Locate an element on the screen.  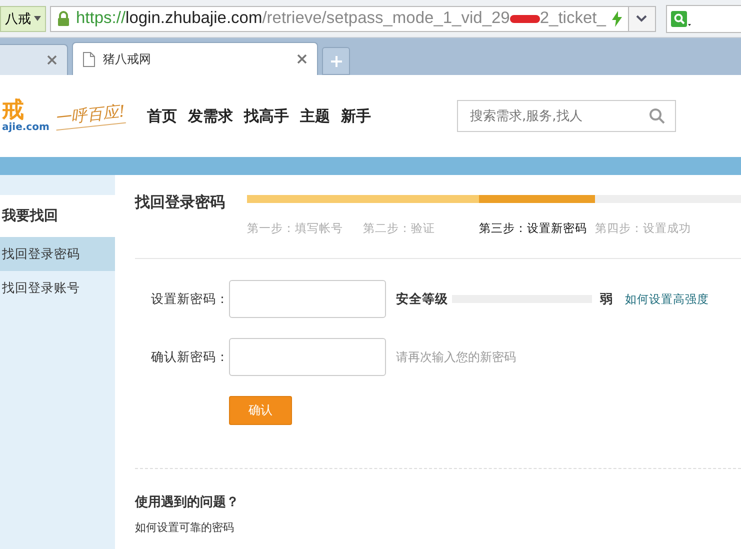
plus-icon is located at coordinates (336, 61).